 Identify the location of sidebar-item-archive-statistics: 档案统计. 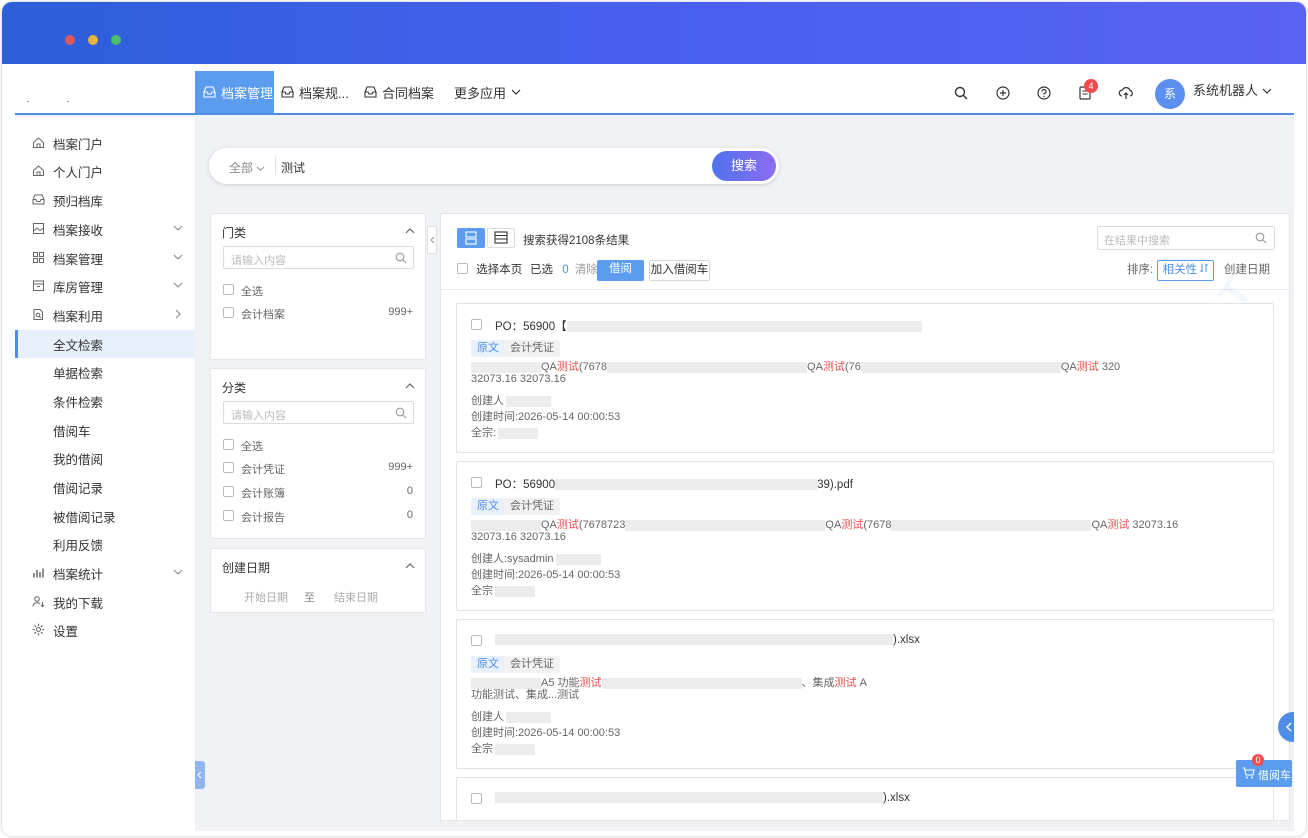
(105, 573).